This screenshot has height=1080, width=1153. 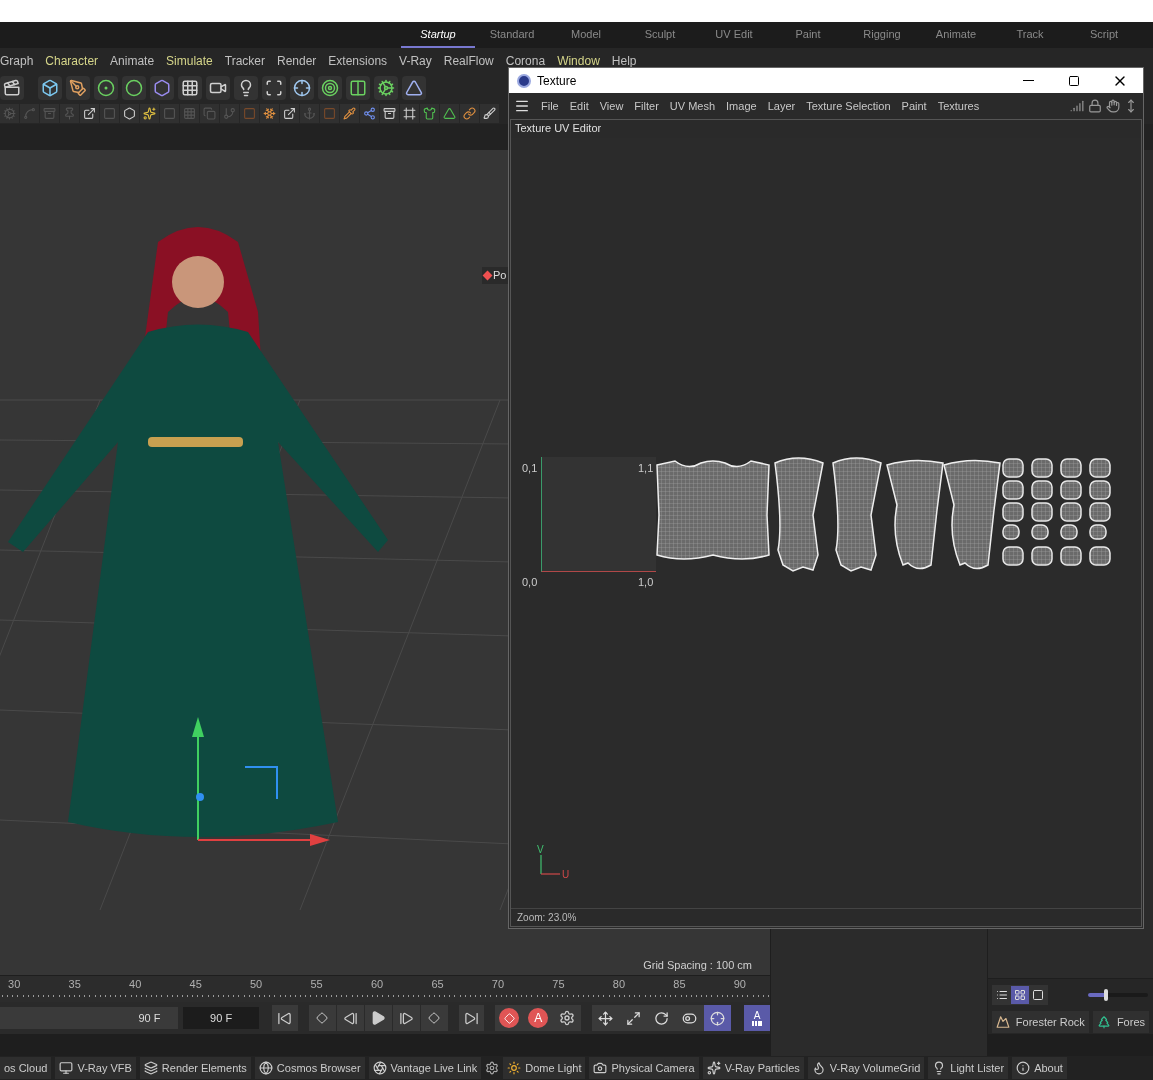 I want to click on layout-tab: Animate, so click(x=956, y=35).